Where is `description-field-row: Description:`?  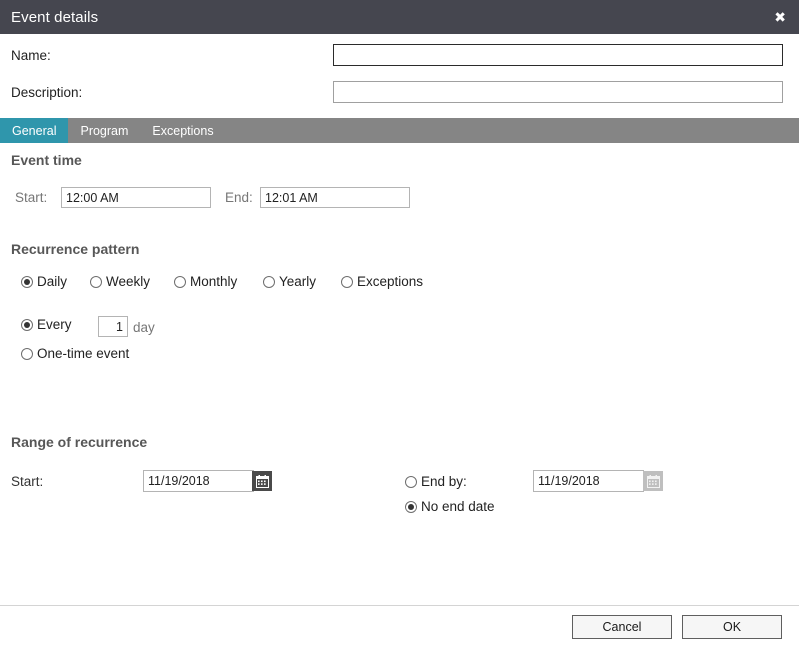
description-field-row: Description: is located at coordinates (399, 92).